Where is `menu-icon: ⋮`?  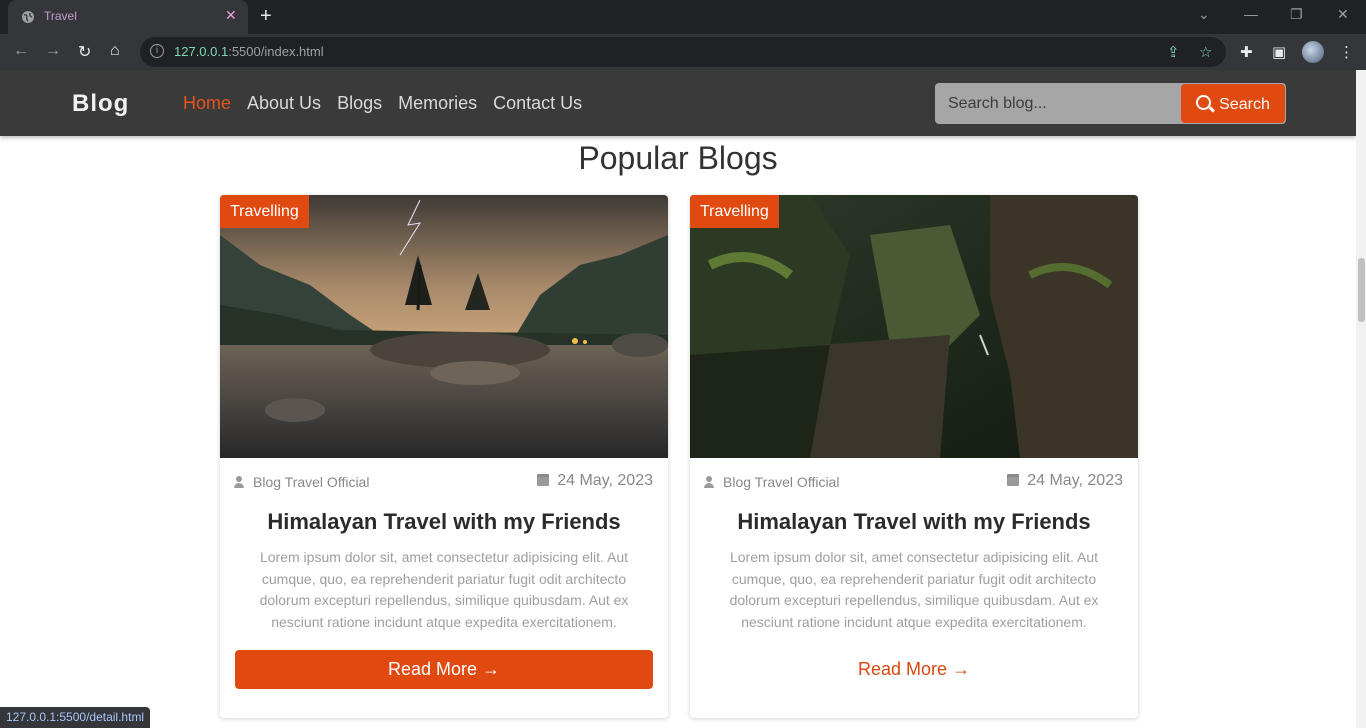
menu-icon: ⋮ is located at coordinates (1346, 52).